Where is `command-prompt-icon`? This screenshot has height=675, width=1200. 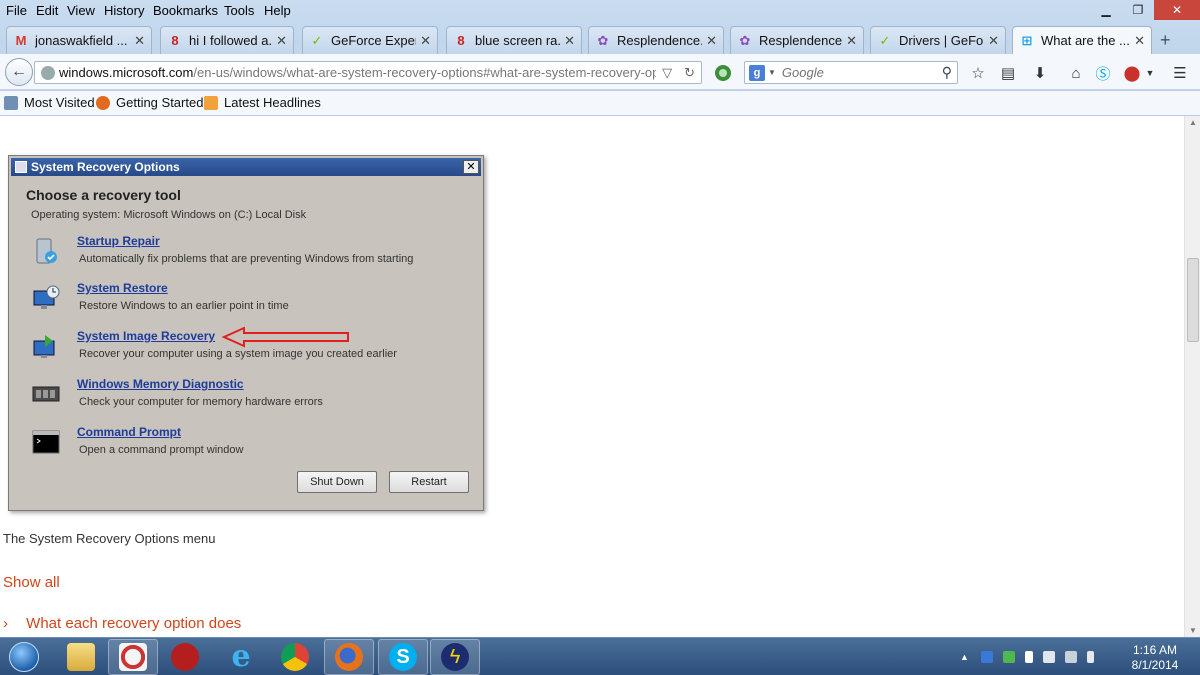
command-prompt-icon is located at coordinates (46, 442).